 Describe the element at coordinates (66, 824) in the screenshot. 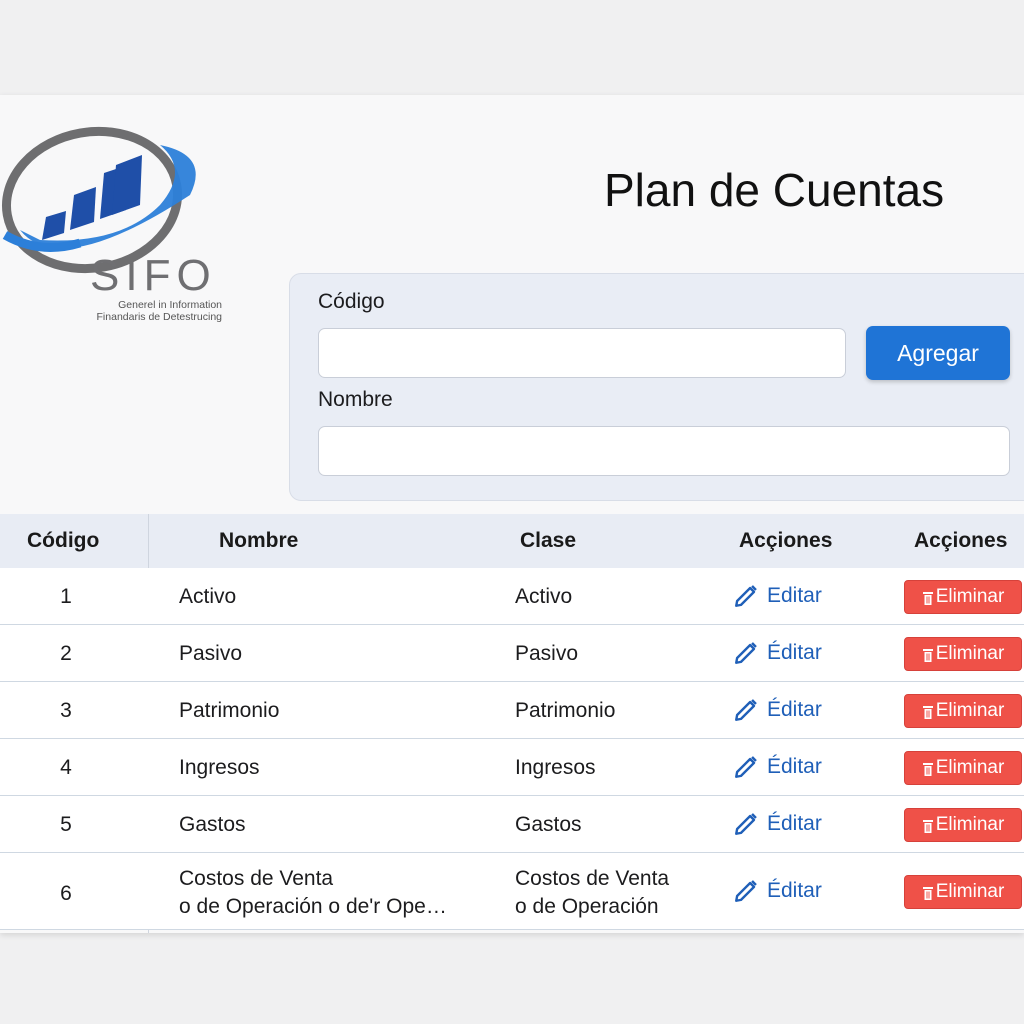

I see `cell-code: 5` at that location.